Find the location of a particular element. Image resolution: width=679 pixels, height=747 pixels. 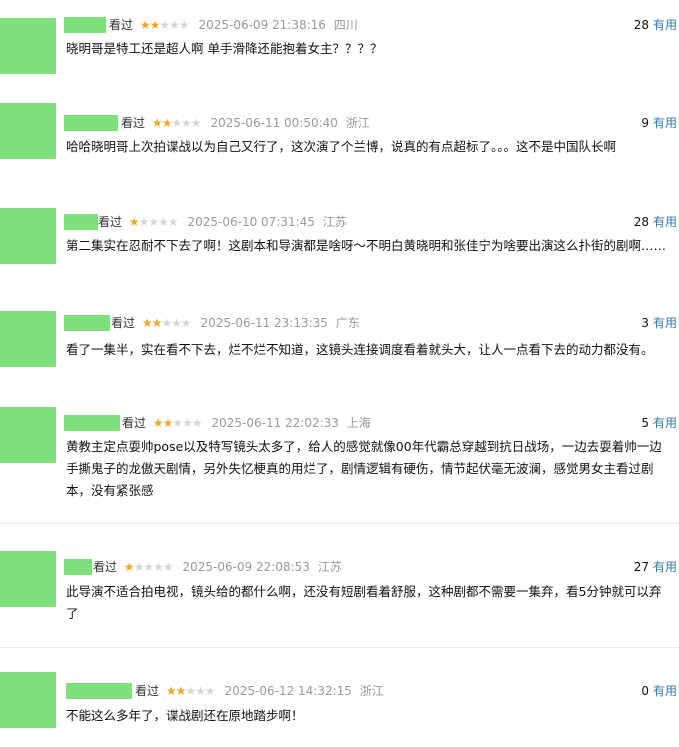

useful-vote: 3 有用 is located at coordinates (659, 323).